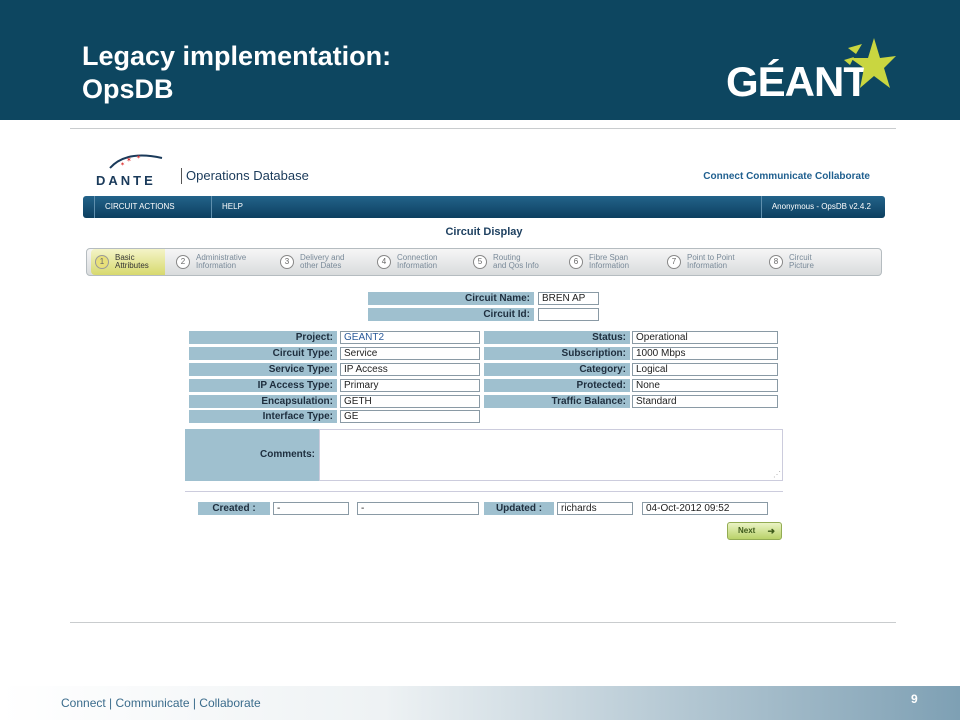 The width and height of the screenshot is (960, 720). I want to click on step-number: 1, so click(102, 262).